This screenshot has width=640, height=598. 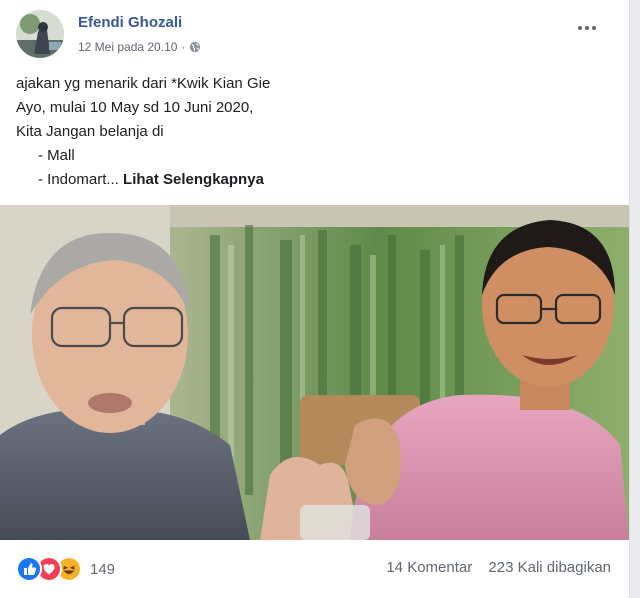 What do you see at coordinates (29, 569) in the screenshot?
I see `like-icon` at bounding box center [29, 569].